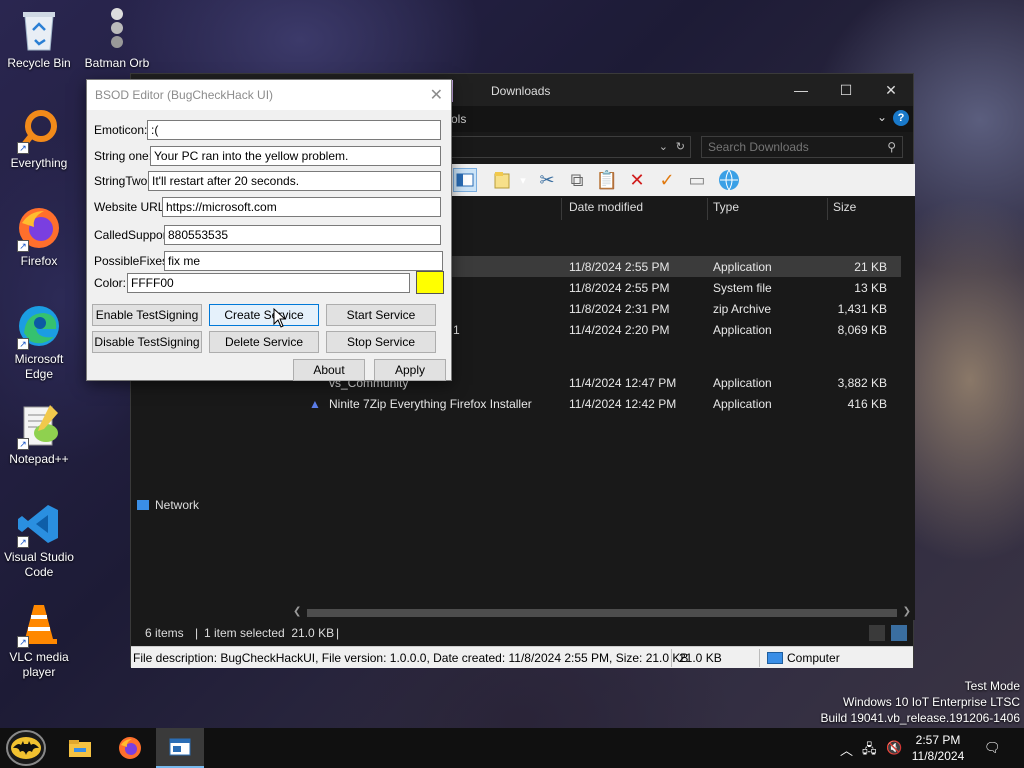  I want to click on column-header-size: Size, so click(844, 207).